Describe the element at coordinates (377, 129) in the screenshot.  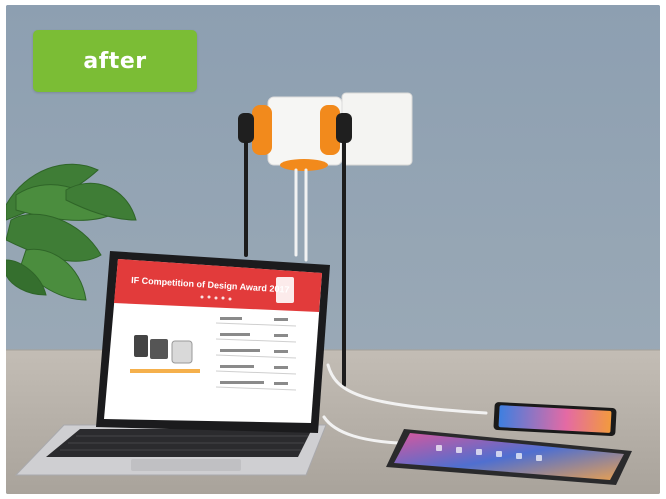
I see `wall-socket` at that location.